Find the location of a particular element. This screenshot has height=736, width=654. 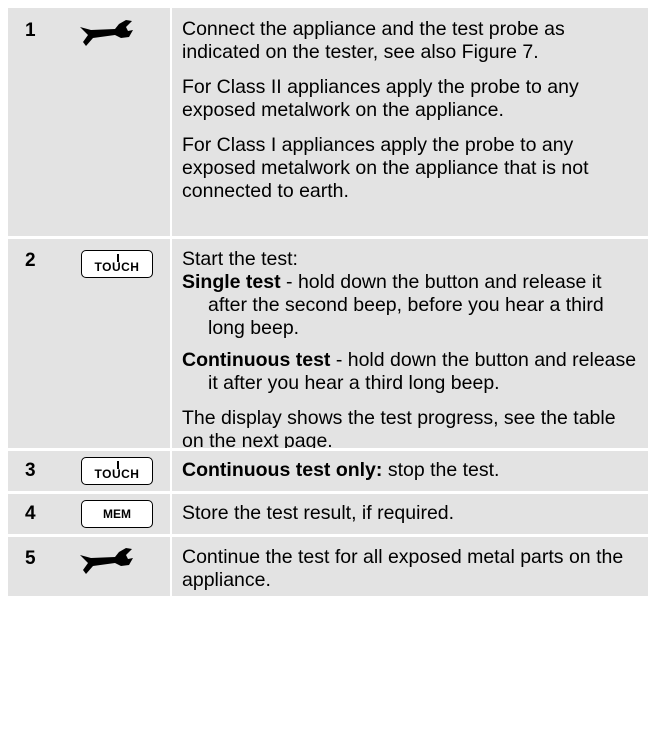

step-number: 5 is located at coordinates (30, 558).